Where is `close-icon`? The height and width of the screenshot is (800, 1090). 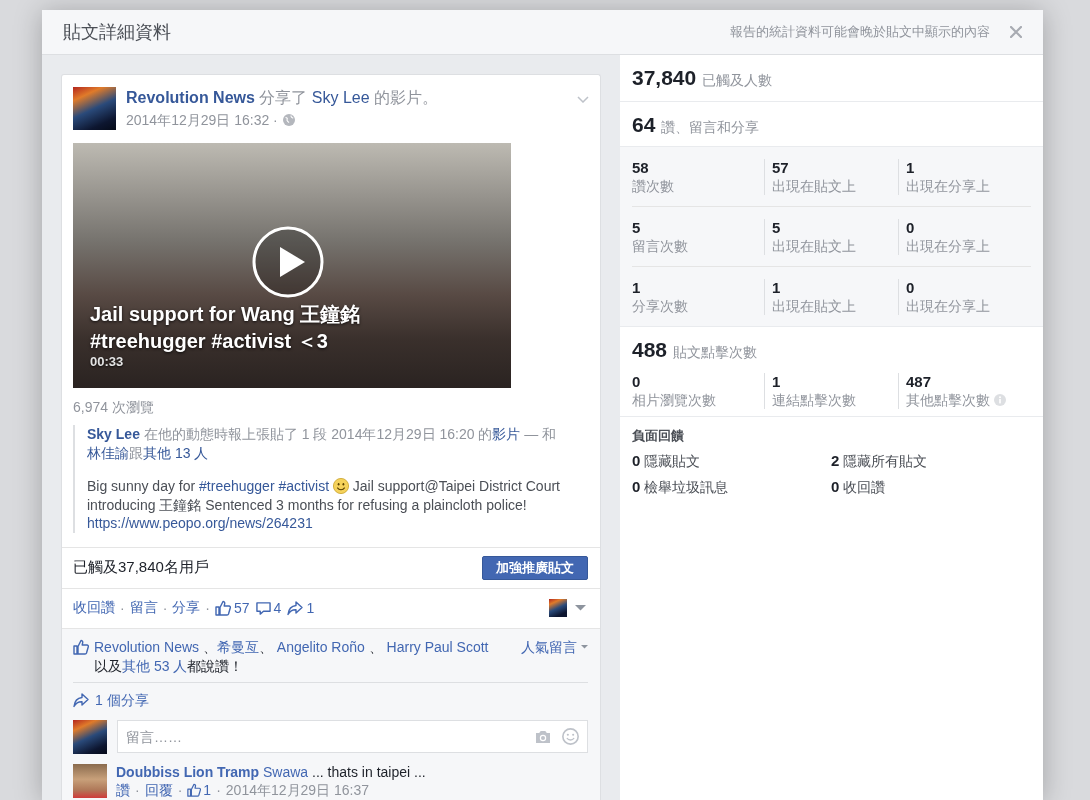 close-icon is located at coordinates (1016, 32).